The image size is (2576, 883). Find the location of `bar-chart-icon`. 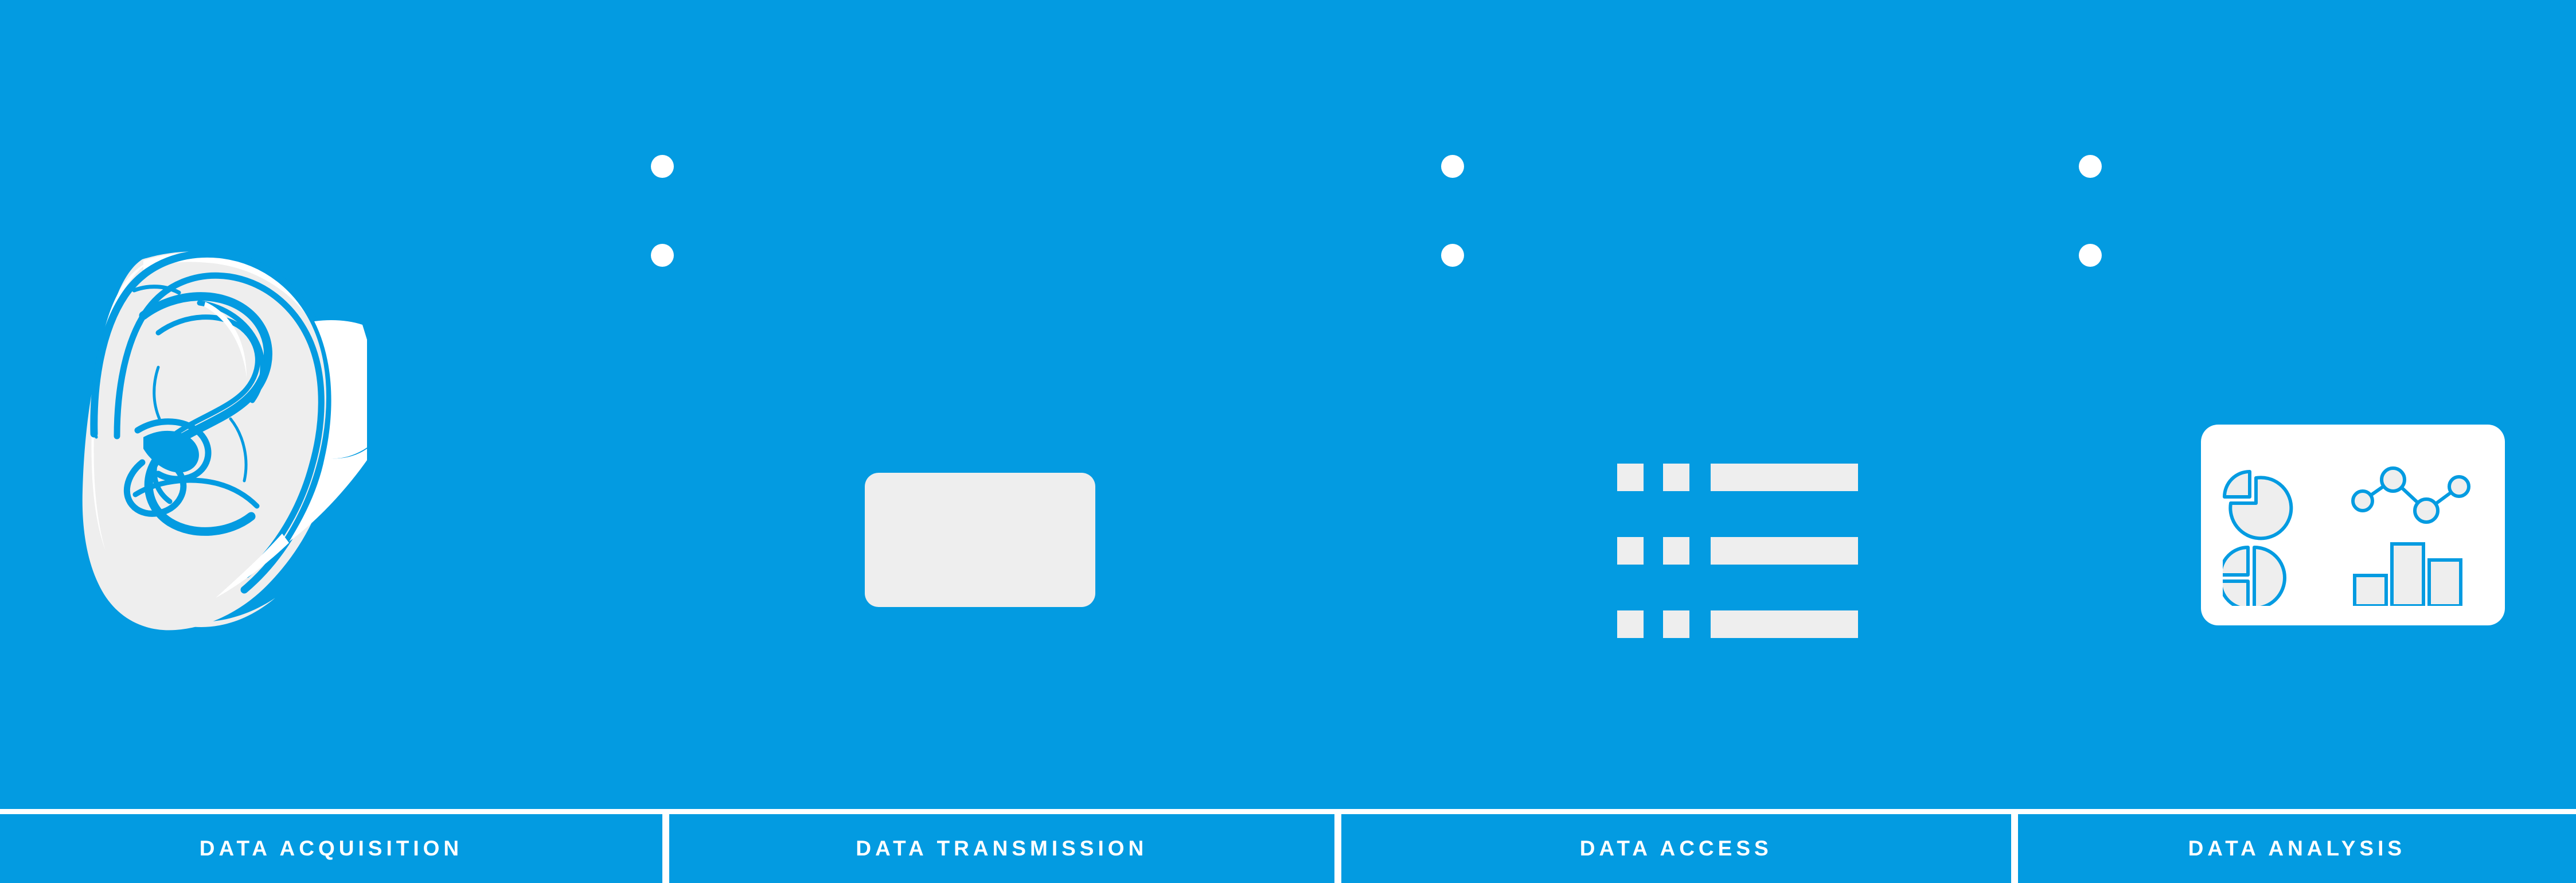

bar-chart-icon is located at coordinates (2407, 574).